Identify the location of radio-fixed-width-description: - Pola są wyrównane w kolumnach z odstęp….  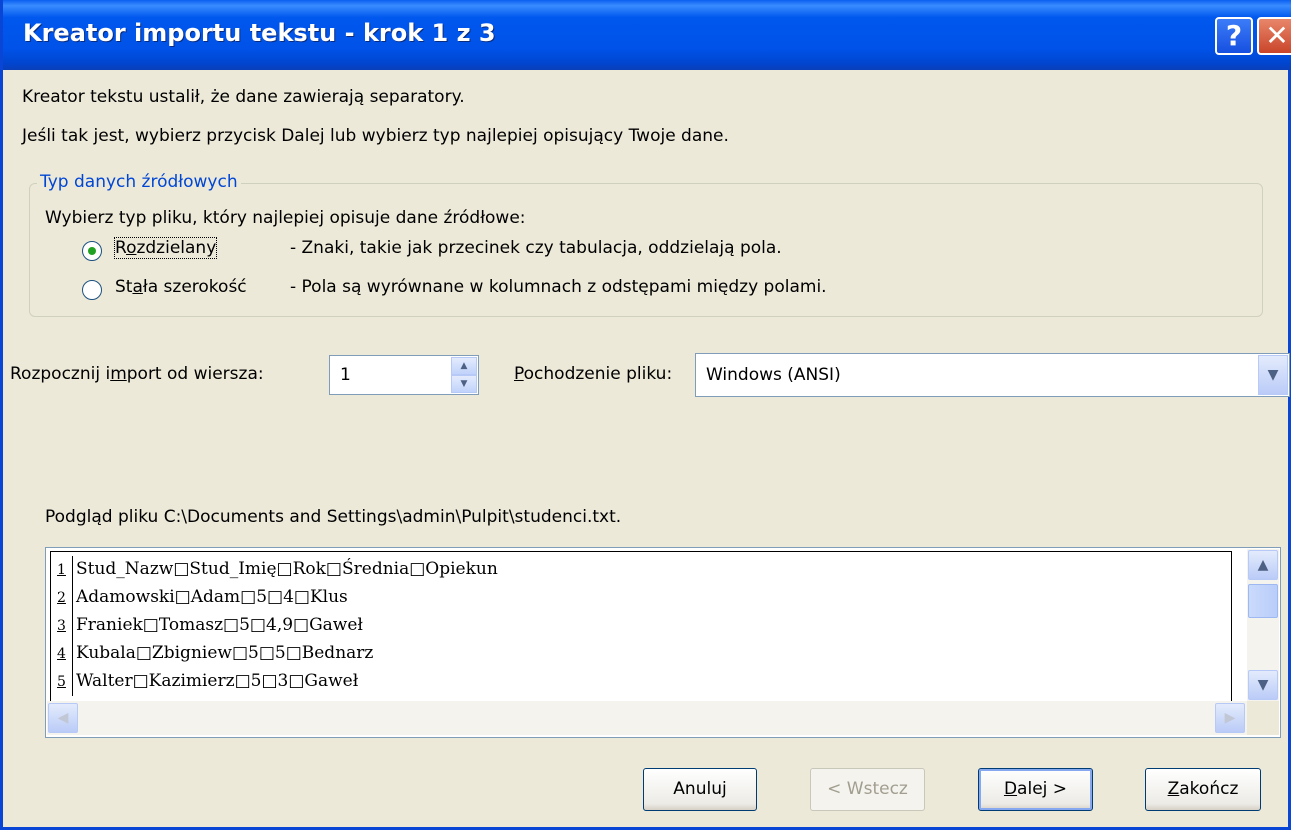
(558, 287).